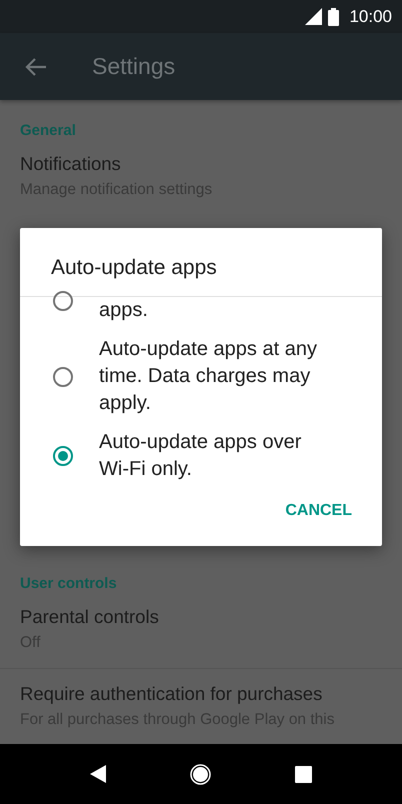 The width and height of the screenshot is (402, 804). What do you see at coordinates (201, 694) in the screenshot?
I see `setting-title: Require authentication for purchases` at bounding box center [201, 694].